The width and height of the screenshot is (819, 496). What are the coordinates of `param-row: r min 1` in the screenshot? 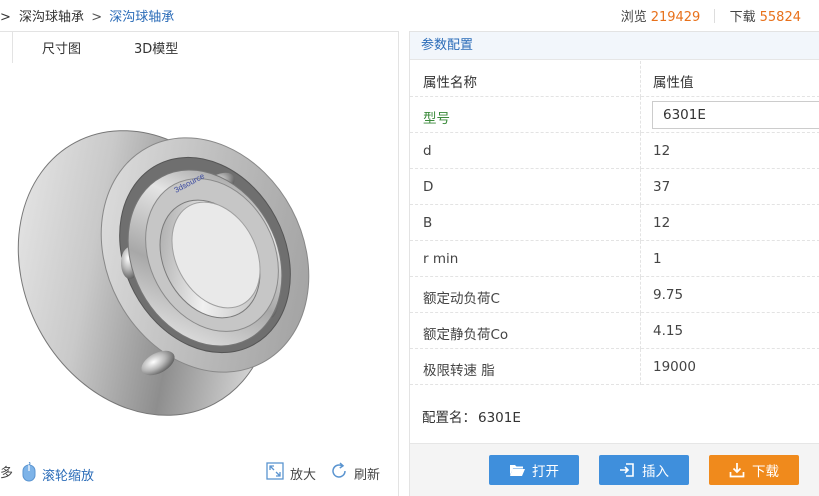 It's located at (614, 259).